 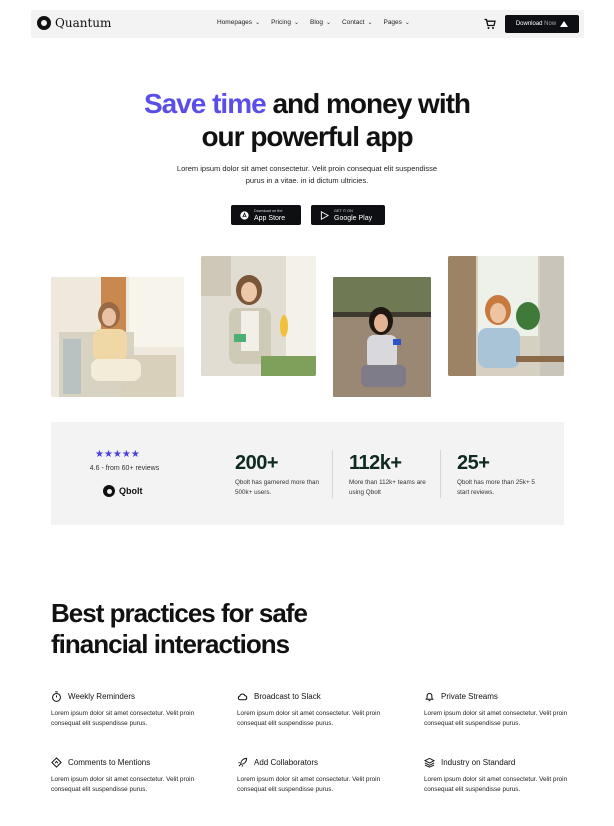 I want to click on stat-value-reviews: 25+, so click(x=473, y=463).